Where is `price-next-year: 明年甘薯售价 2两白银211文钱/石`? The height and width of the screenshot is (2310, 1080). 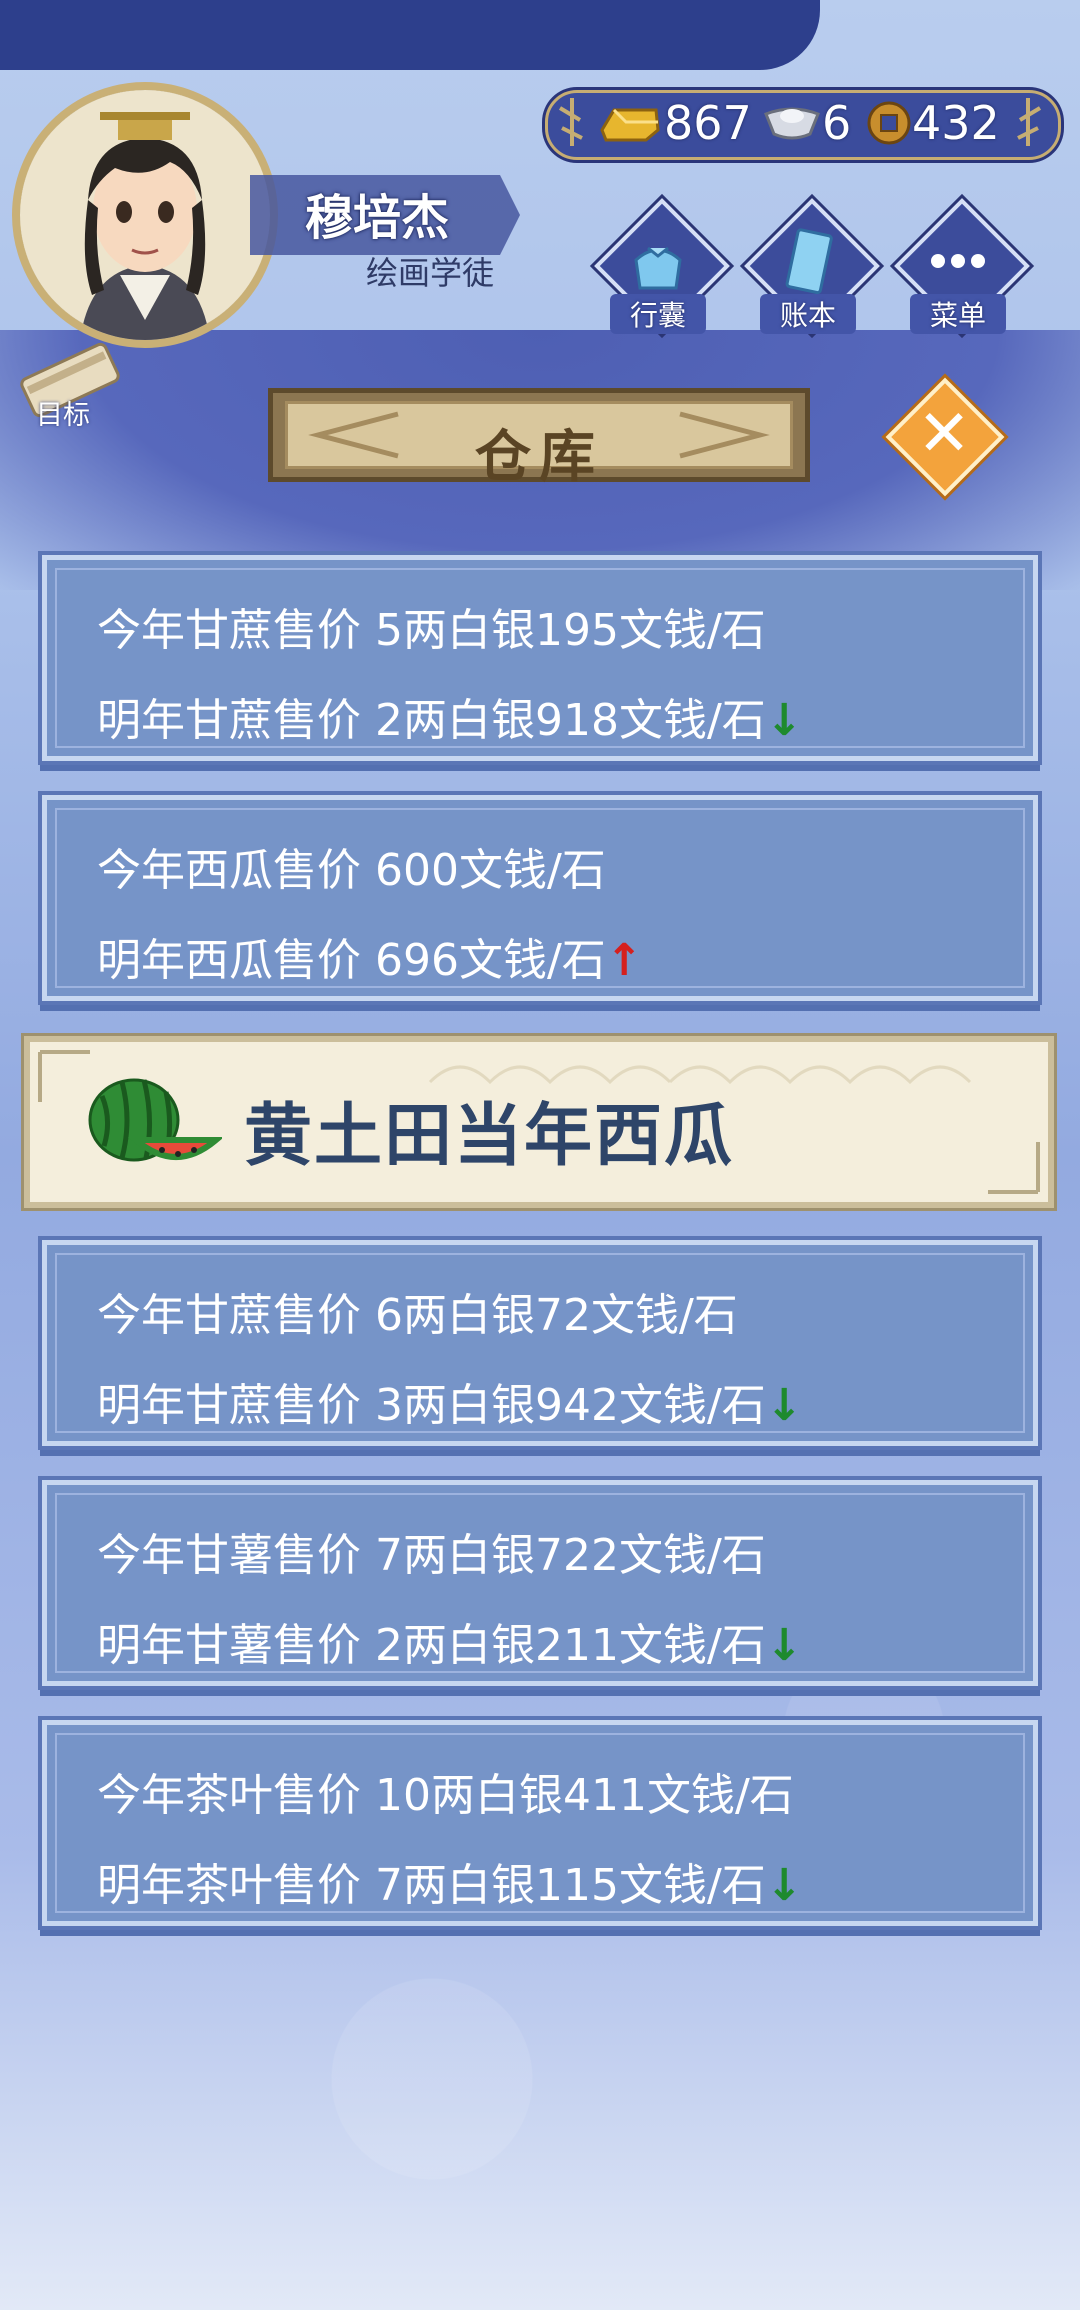
price-next-year: 明年甘薯售价 2两白银211文钱/石 is located at coordinates (431, 1645).